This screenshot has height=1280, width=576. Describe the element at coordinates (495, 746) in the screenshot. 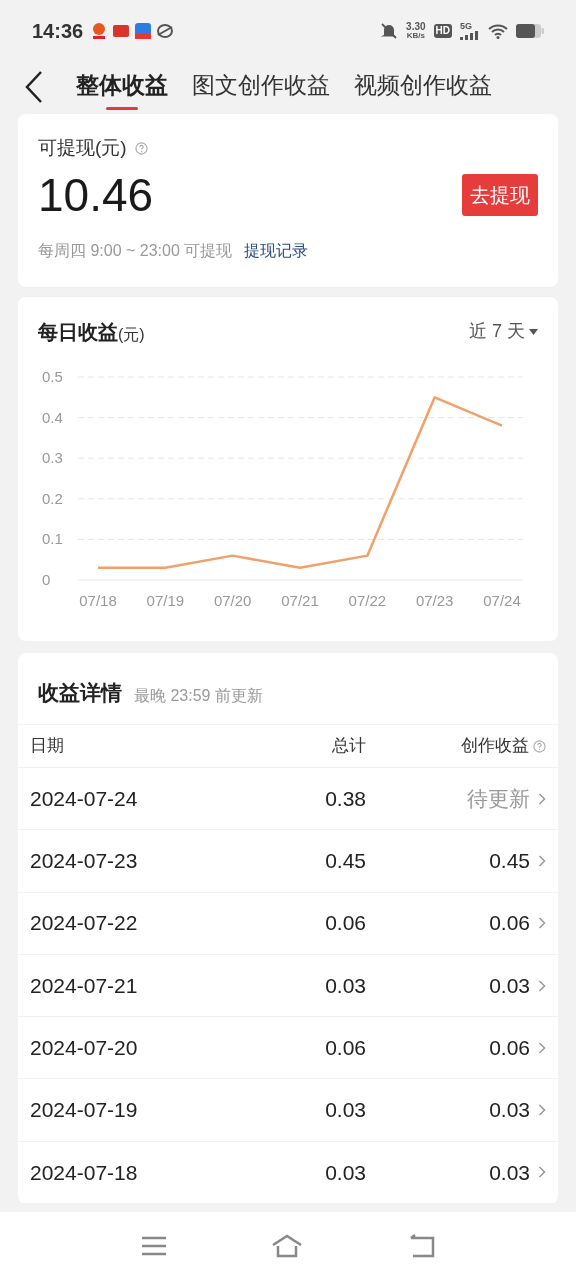

I see `column-header: 创作收益` at that location.